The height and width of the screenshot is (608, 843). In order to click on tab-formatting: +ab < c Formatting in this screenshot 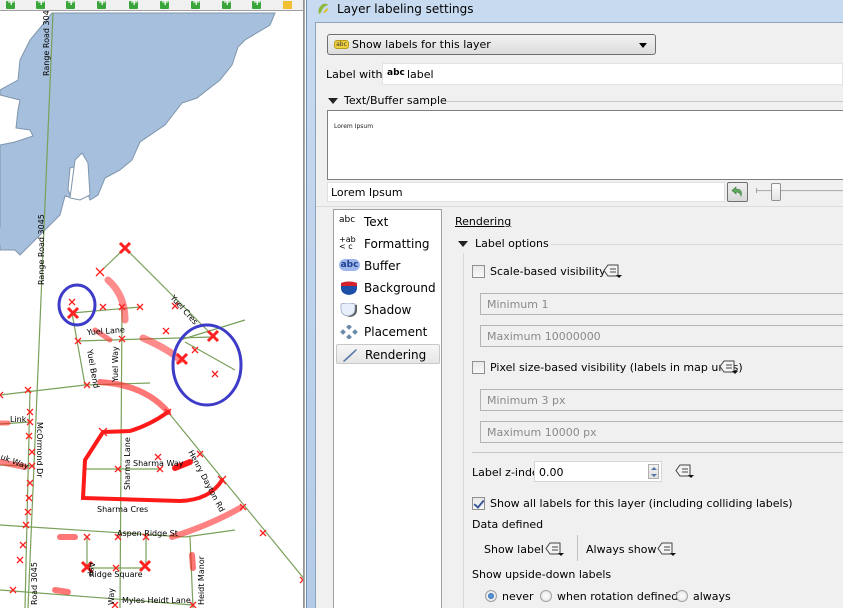, I will do `click(388, 244)`.